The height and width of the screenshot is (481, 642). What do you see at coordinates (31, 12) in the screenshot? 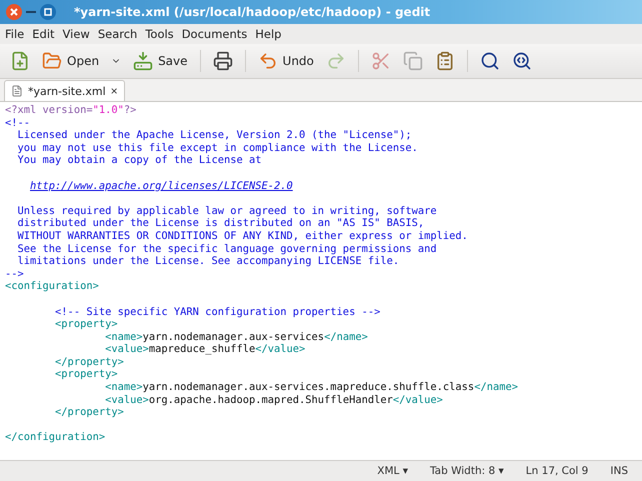
I see `minimize-icon` at bounding box center [31, 12].